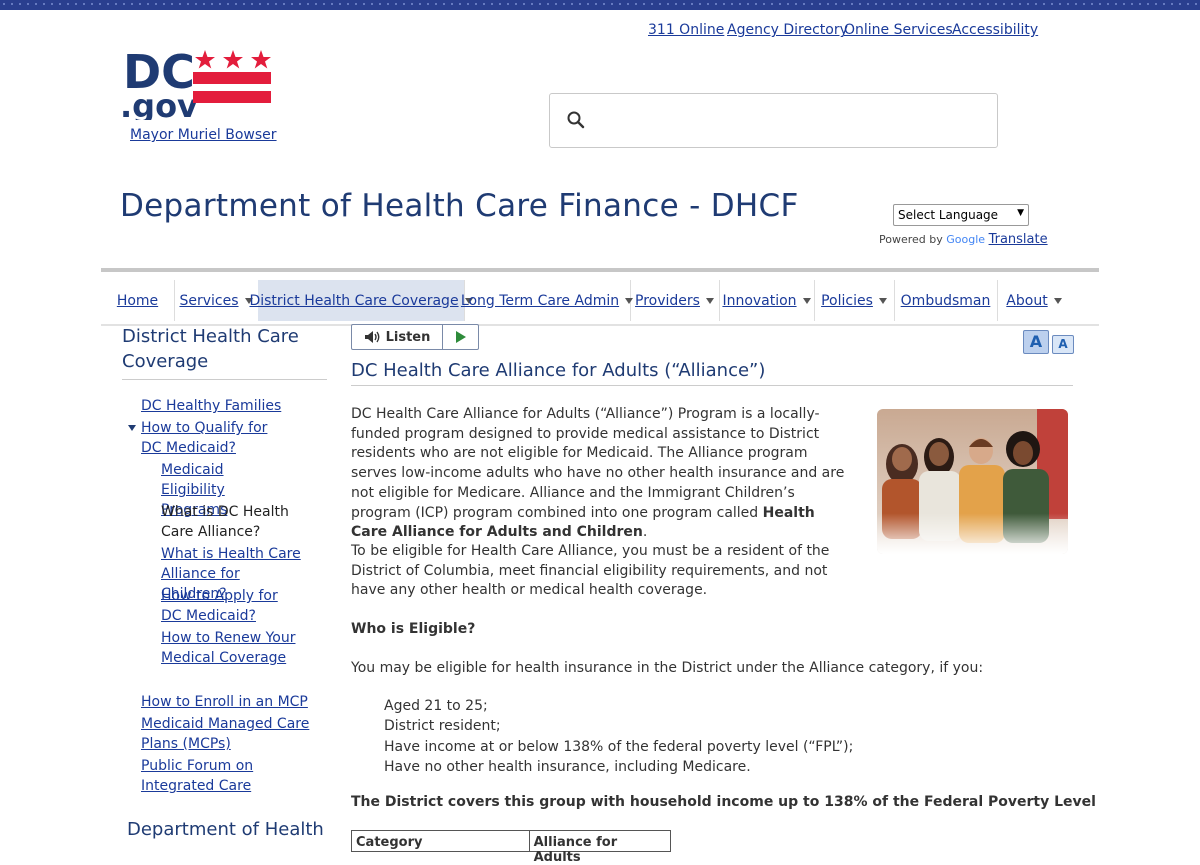  Describe the element at coordinates (228, 606) in the screenshot. I see `sidebar-item-how-to-apply: How to Apply for DC Medicaid?` at that location.